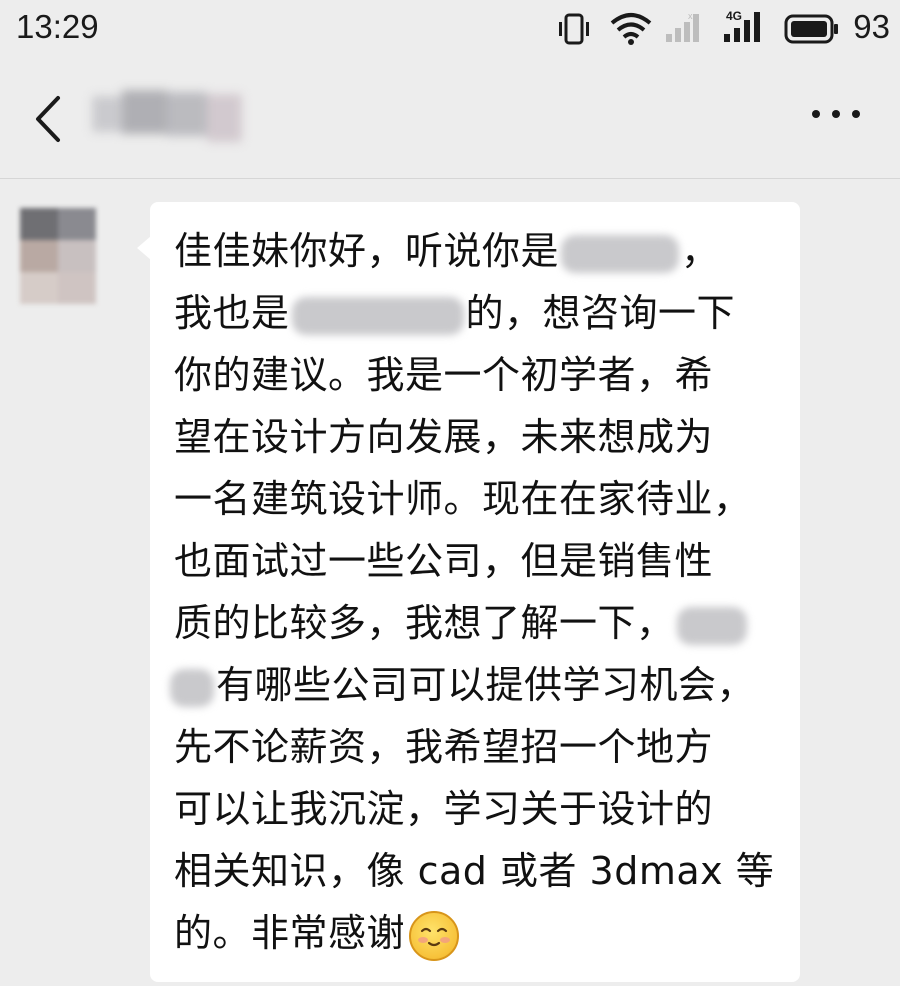  Describe the element at coordinates (434, 935) in the screenshot. I see `smiling-face-emoji` at that location.